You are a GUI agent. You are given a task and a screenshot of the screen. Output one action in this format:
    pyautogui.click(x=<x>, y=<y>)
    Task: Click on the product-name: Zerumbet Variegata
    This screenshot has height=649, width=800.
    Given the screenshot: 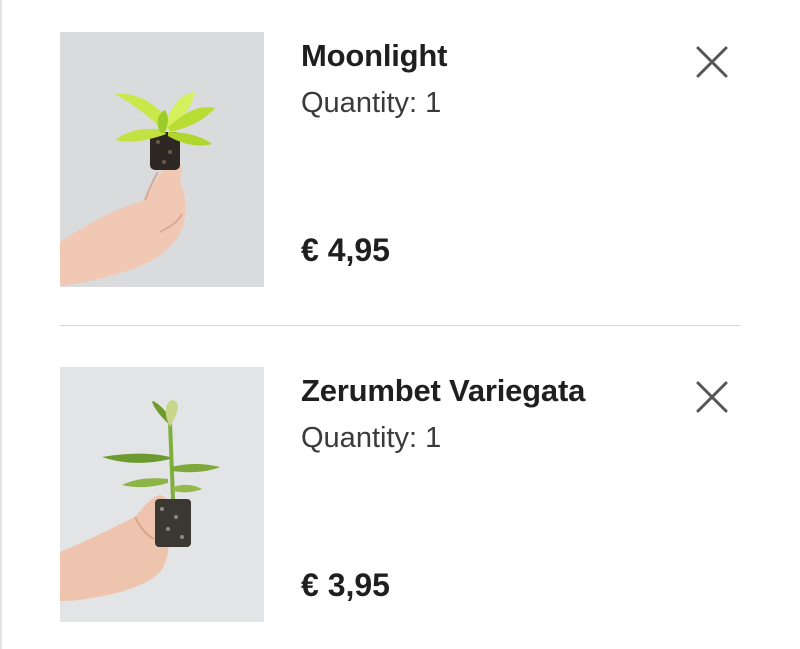 What is the action you would take?
    pyautogui.click(x=443, y=390)
    